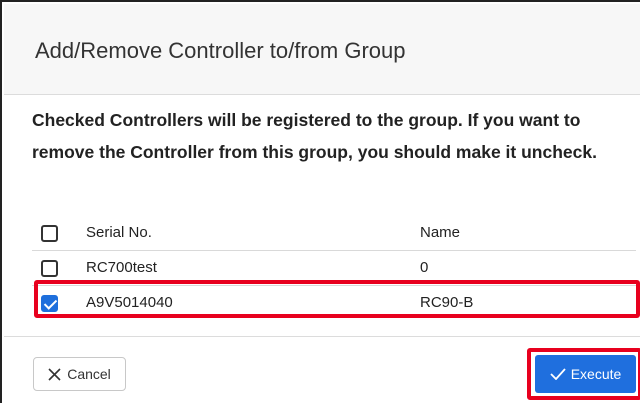 The width and height of the screenshot is (640, 403). Describe the element at coordinates (220, 50) in the screenshot. I see `dialog-title: Add/Remove Controller to/from Group` at that location.